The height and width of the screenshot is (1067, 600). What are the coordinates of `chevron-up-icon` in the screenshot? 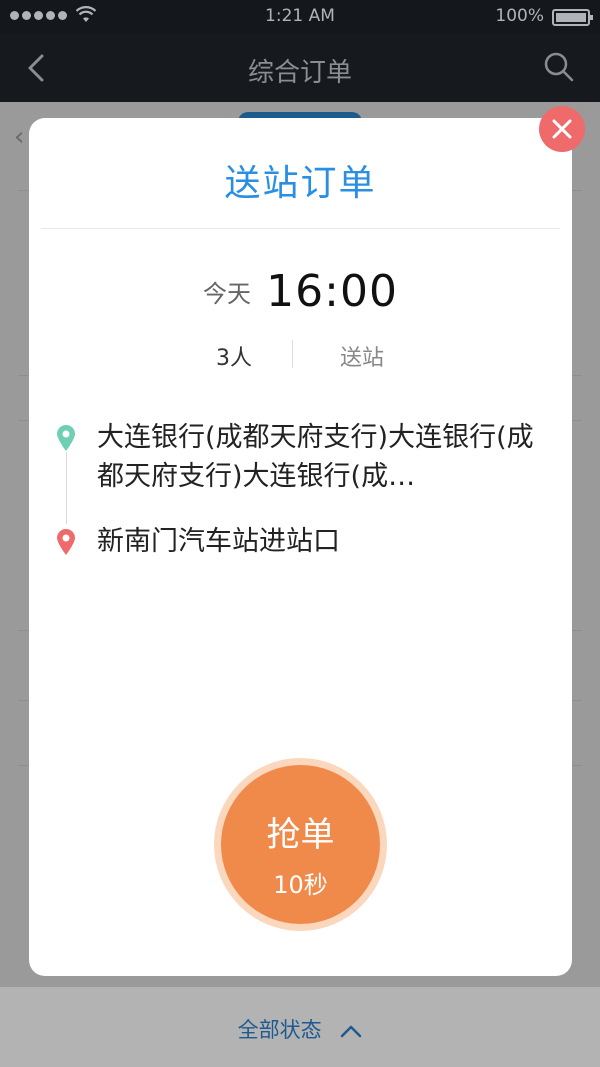 It's located at (351, 1031).